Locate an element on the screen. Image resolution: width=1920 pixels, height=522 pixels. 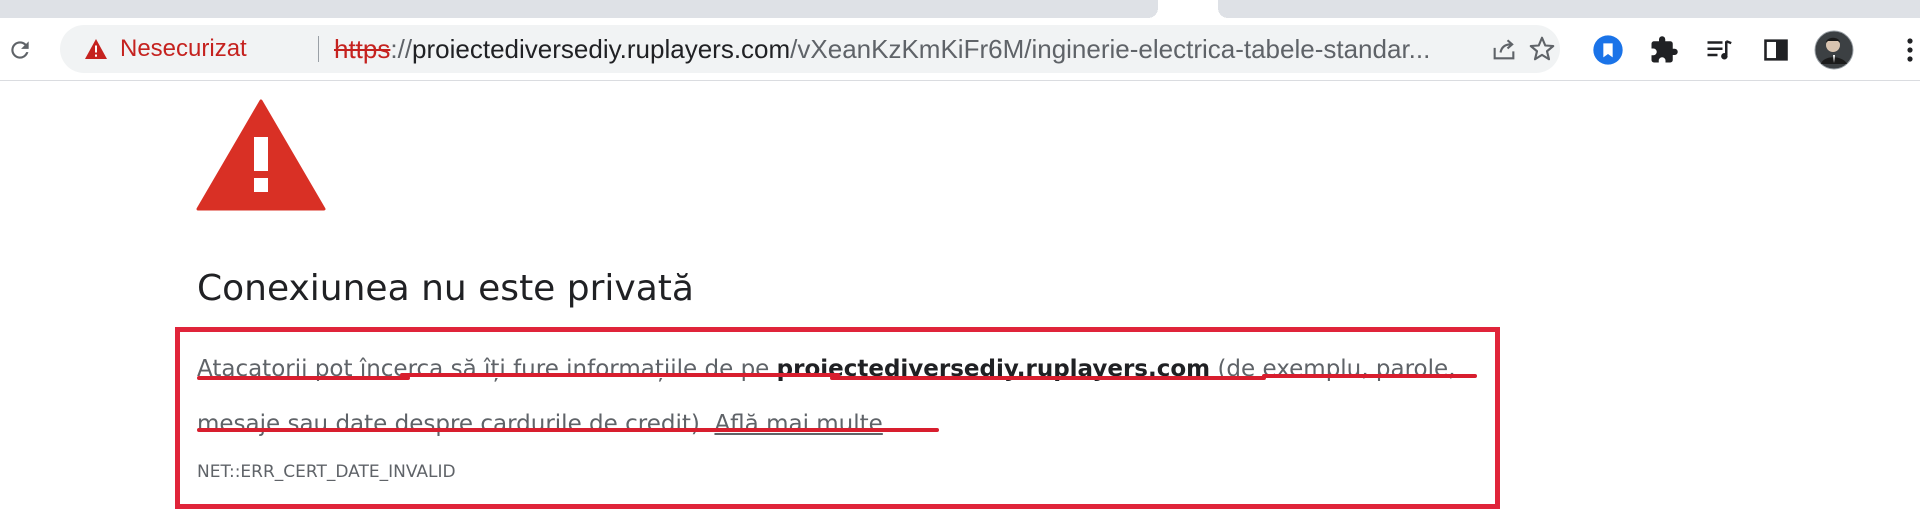
profile-avatar is located at coordinates (1834, 50).